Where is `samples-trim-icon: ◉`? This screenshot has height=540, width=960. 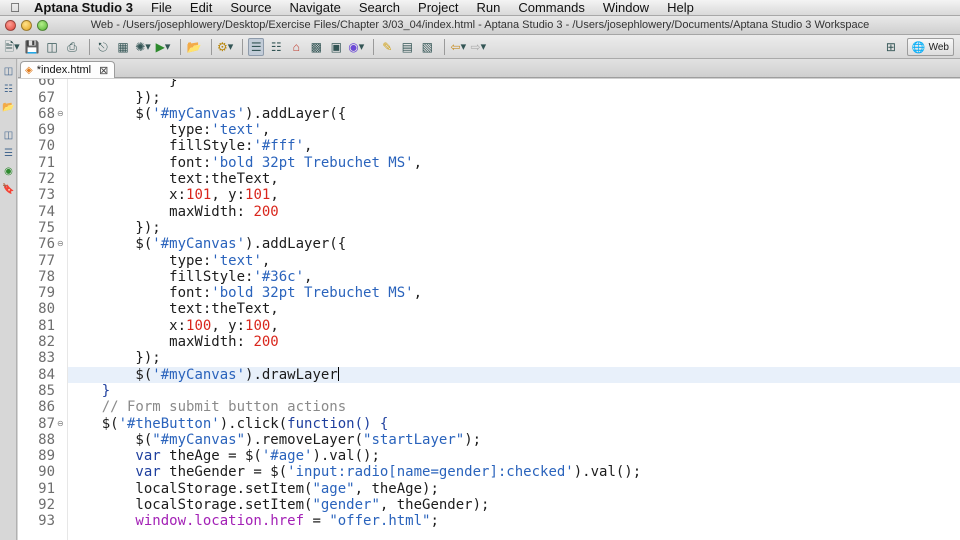 samples-trim-icon: ◉ is located at coordinates (8, 171).